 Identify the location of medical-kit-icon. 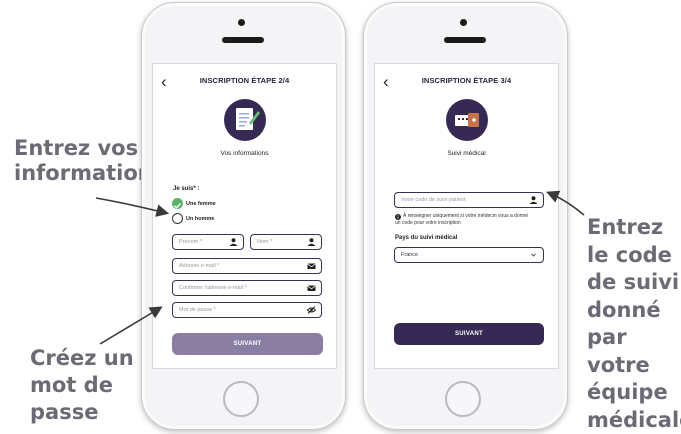
(467, 120).